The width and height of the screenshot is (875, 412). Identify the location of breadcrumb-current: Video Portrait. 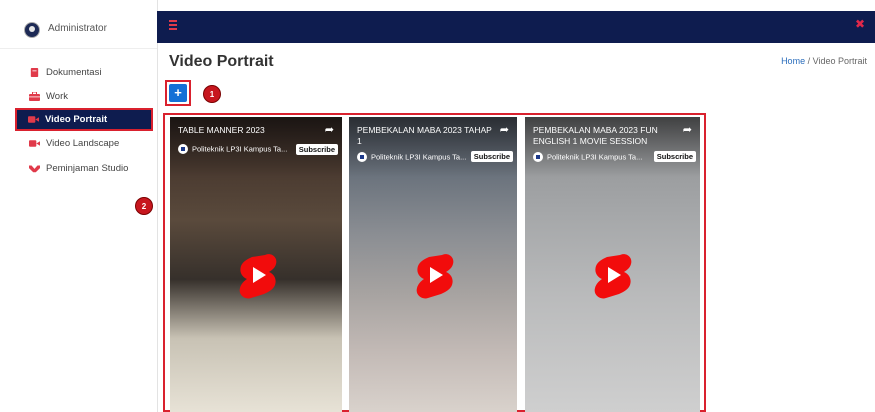
(839, 61).